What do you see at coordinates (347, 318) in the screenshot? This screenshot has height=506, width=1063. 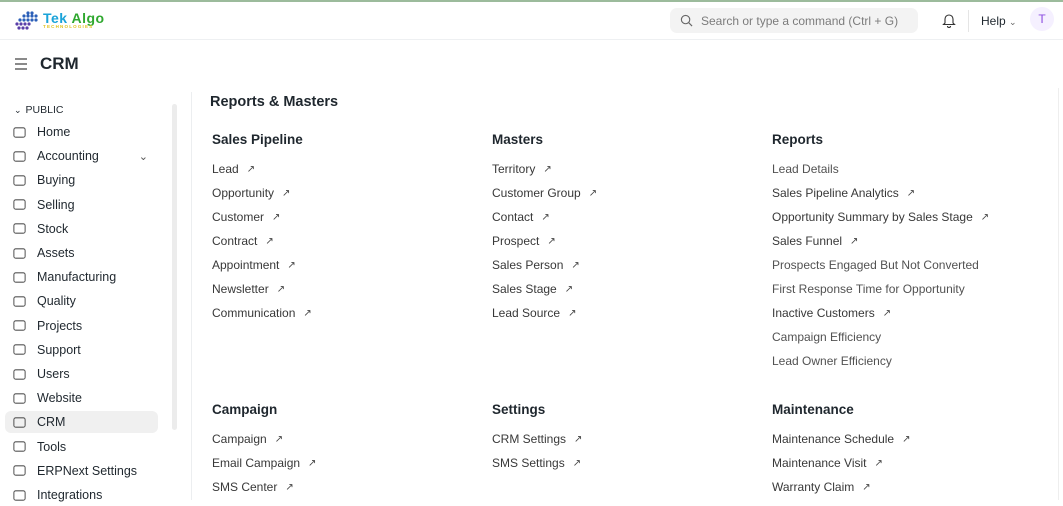 I see `card-link: Communication ↗` at bounding box center [347, 318].